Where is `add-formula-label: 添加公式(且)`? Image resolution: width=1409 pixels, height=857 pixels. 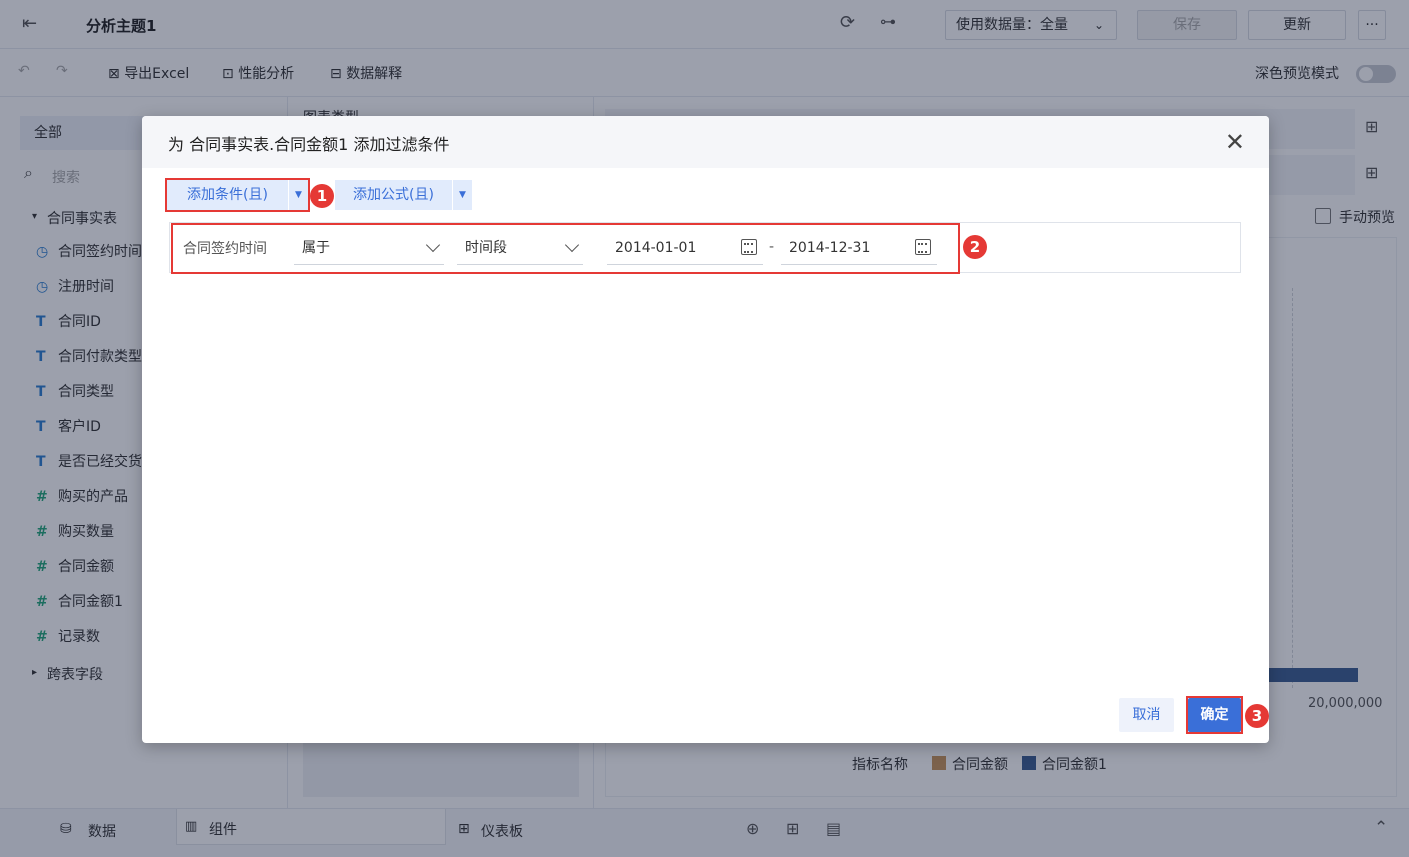 add-formula-label: 添加公式(且) is located at coordinates (393, 195).